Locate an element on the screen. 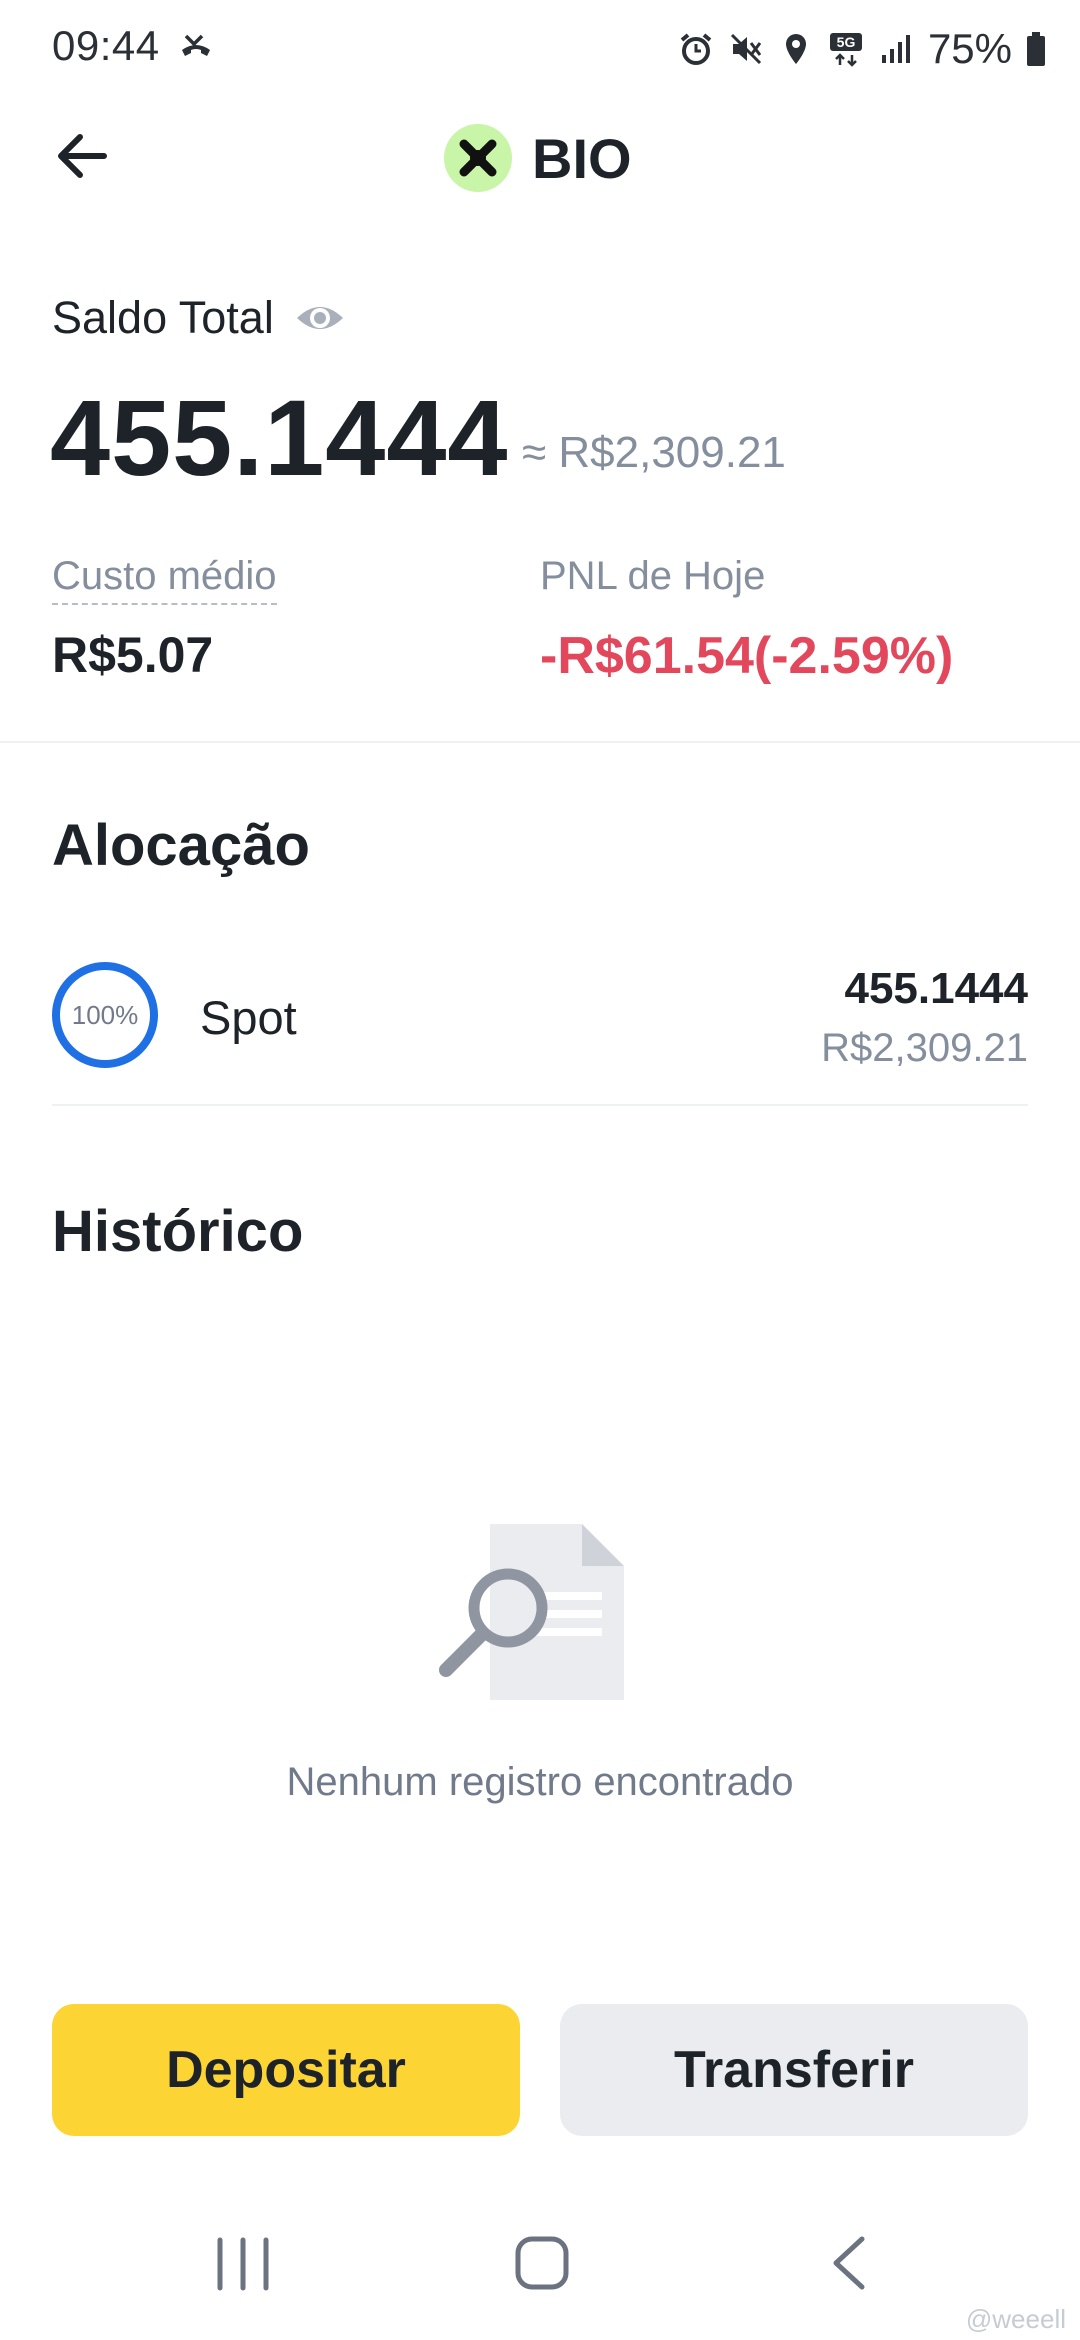  home-icon is located at coordinates (542, 2263).